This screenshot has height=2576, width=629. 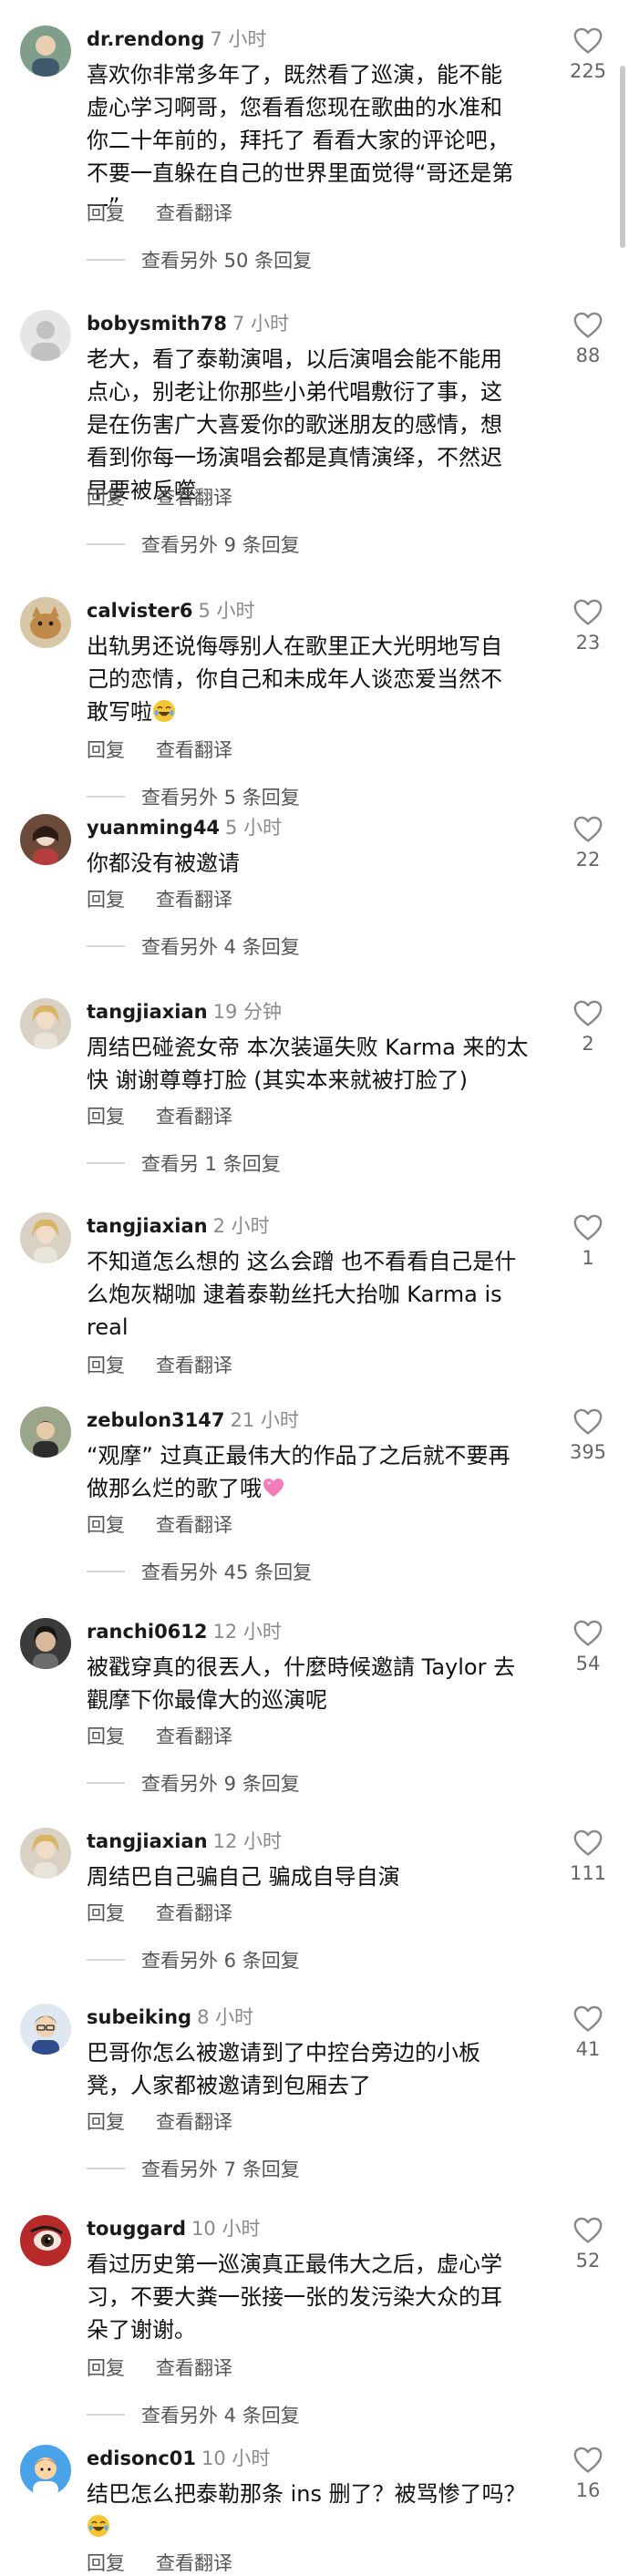 I want to click on view-replies-button: 查看另外 7 条回复, so click(x=194, y=2168).